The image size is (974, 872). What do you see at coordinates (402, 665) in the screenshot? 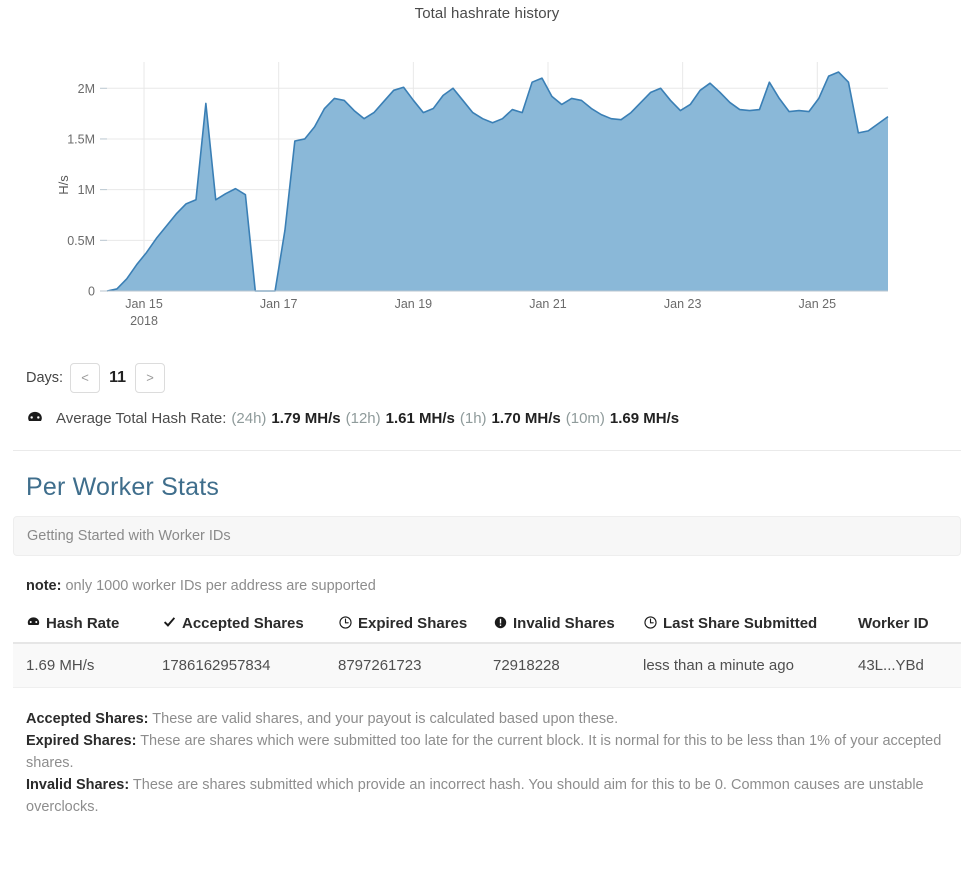
I see `cell-expired-shares: 8797261723` at bounding box center [402, 665].